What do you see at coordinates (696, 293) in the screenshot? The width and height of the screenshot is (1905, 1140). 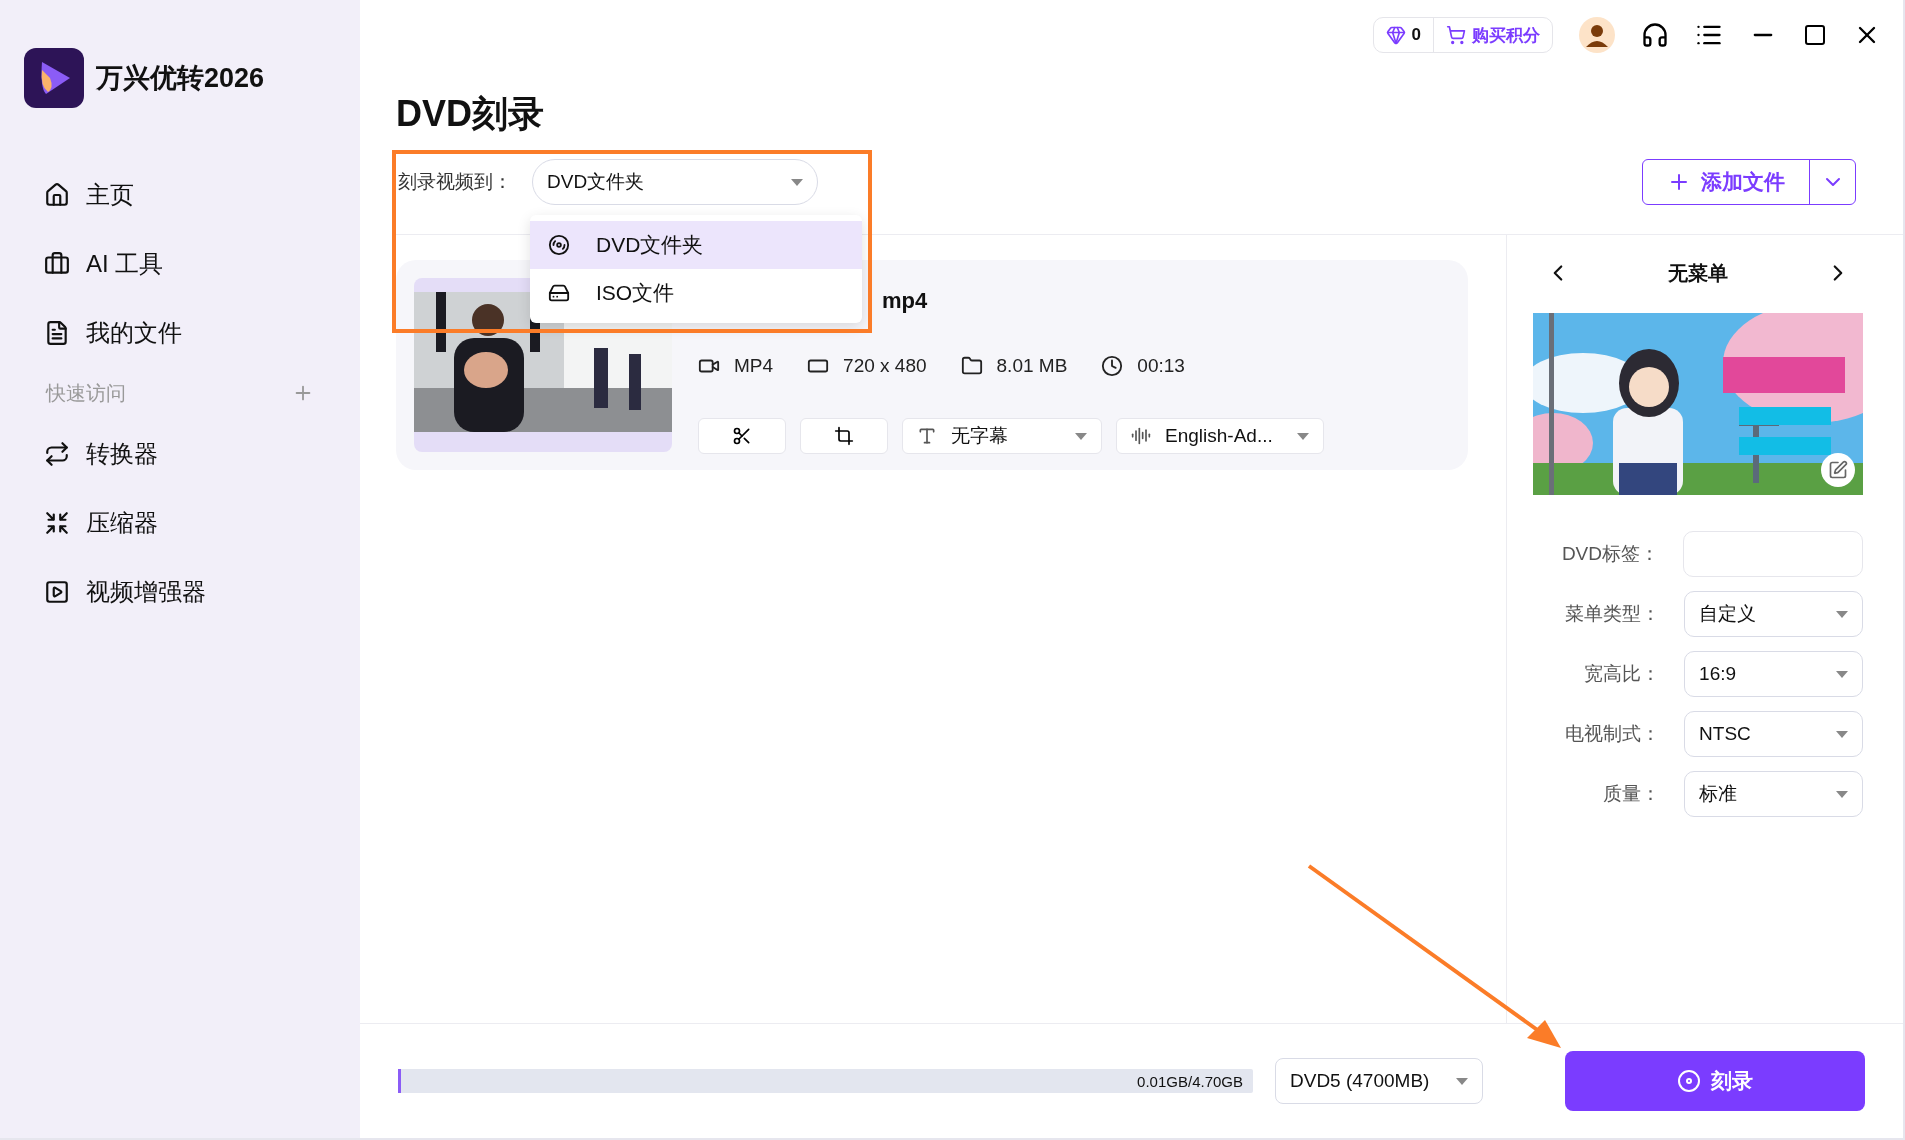 I see `menu-item: ISO文件` at bounding box center [696, 293].